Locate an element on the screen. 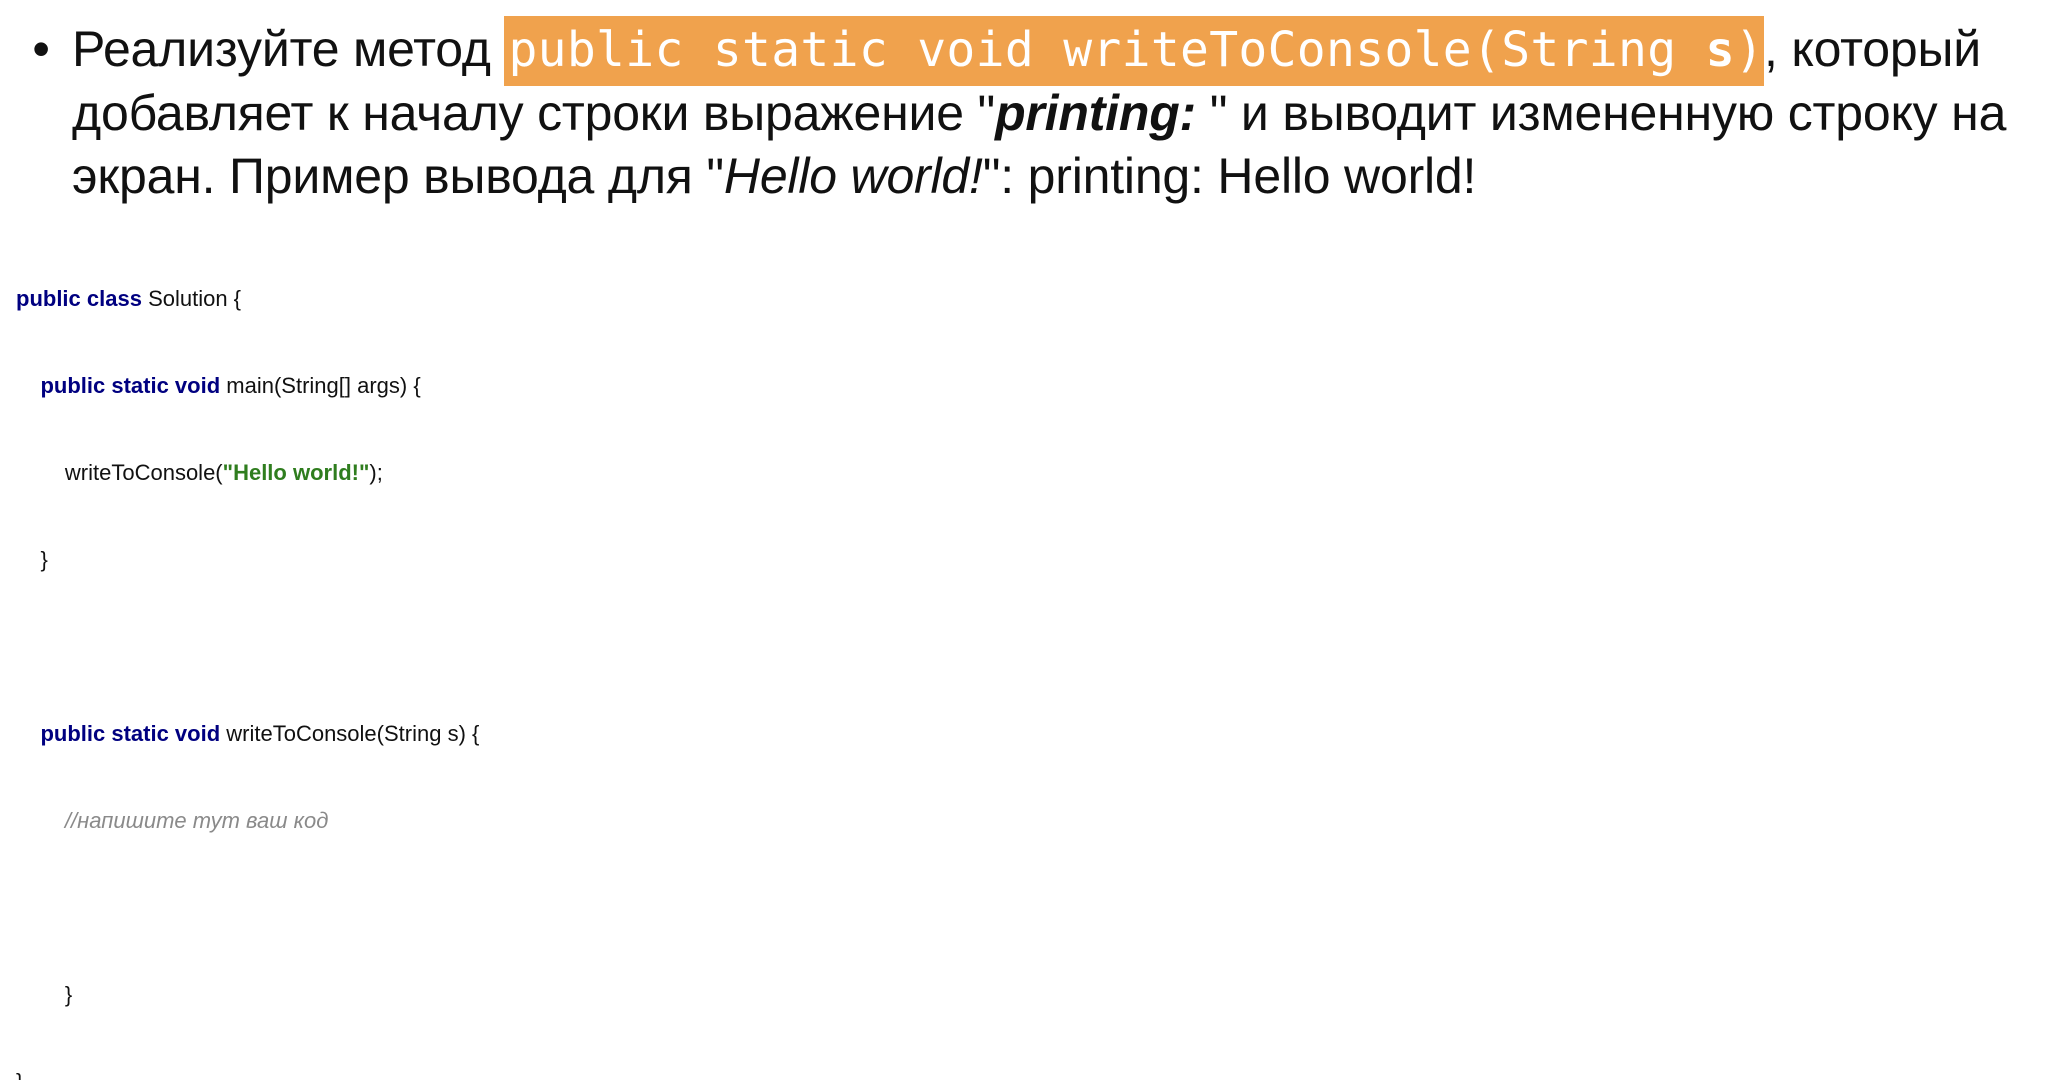 The image size is (2072, 1080). hello-world-string: "Hello world!" is located at coordinates (296, 472).